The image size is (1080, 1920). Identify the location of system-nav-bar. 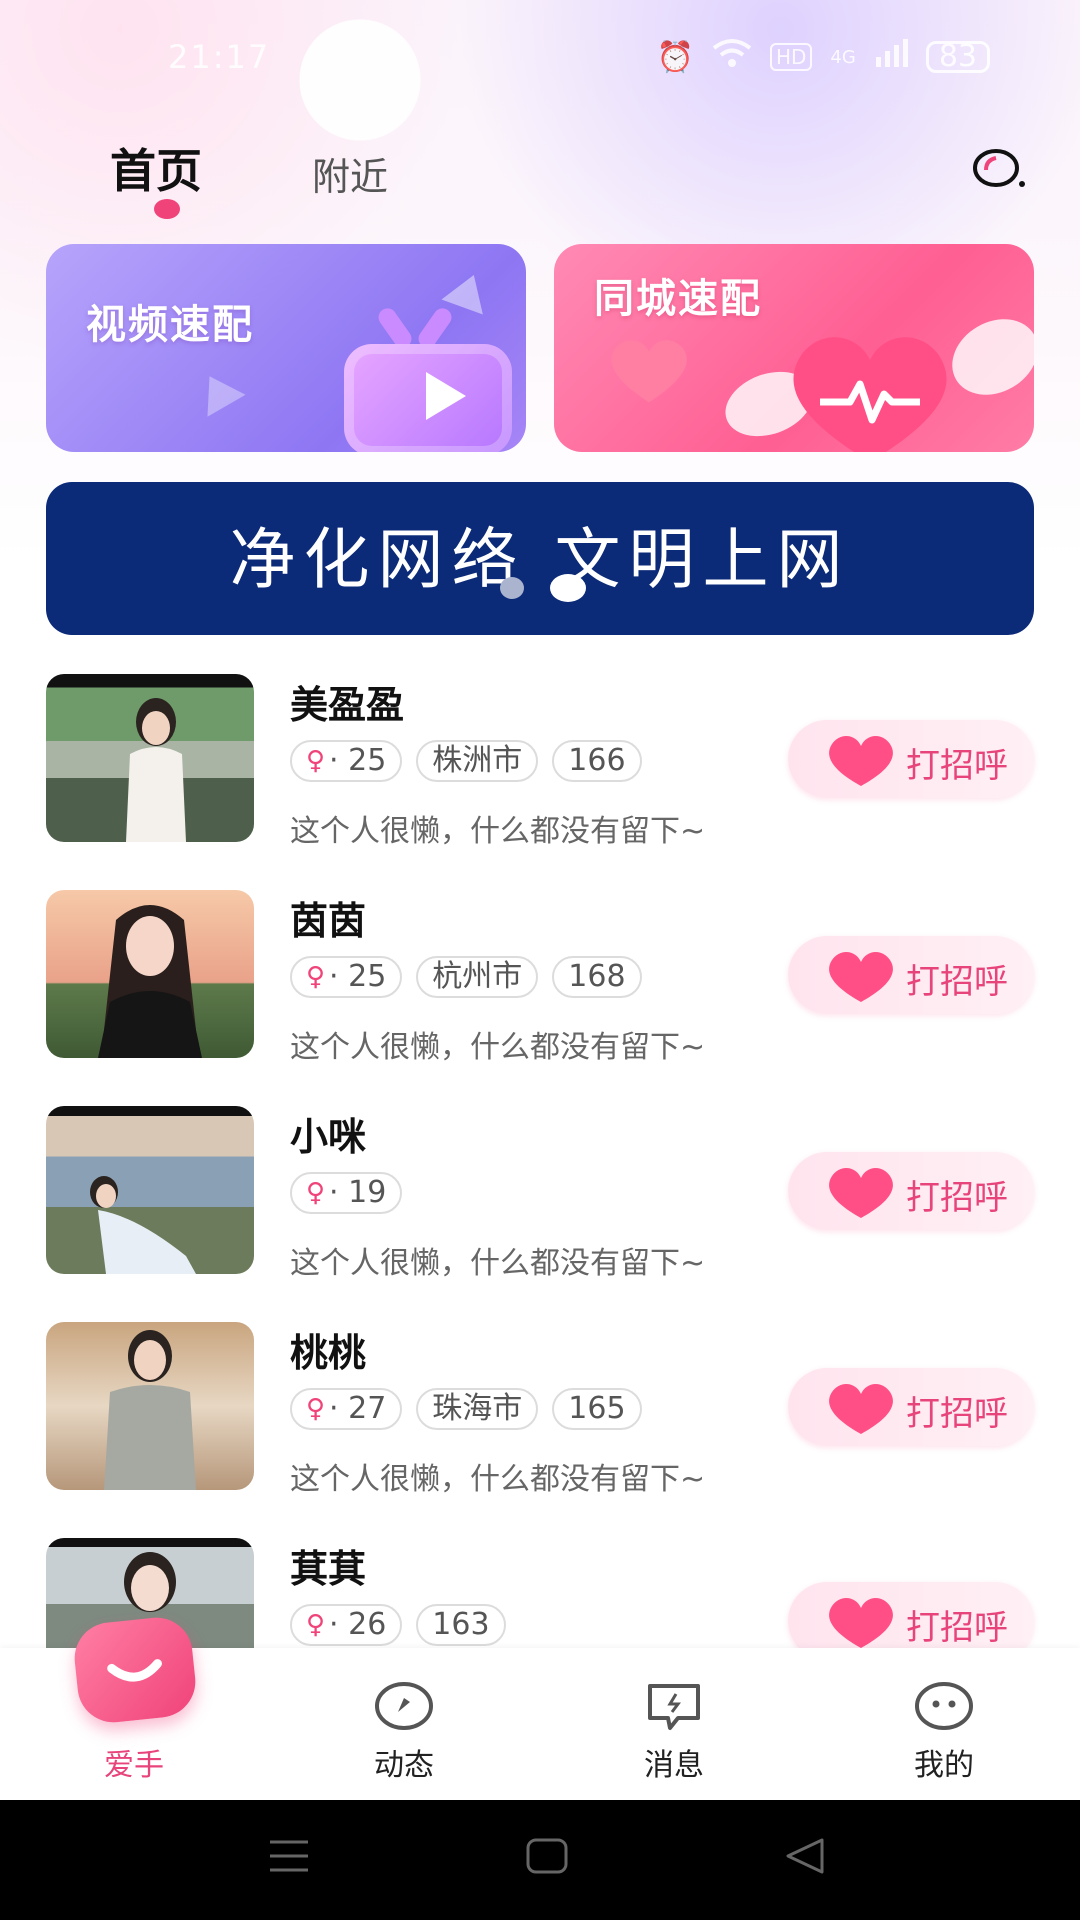
(540, 1860).